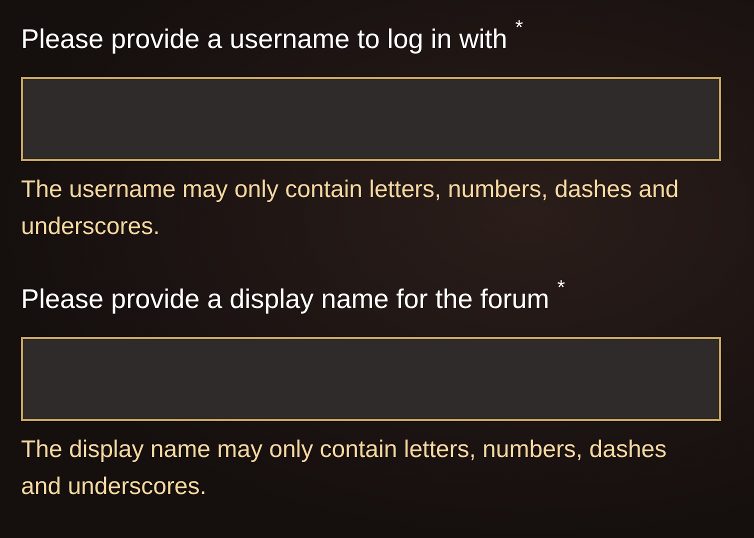  What do you see at coordinates (350, 208) in the screenshot?
I see `field-hint: The username may only contain letters, numbers, dashes and underscores.` at bounding box center [350, 208].